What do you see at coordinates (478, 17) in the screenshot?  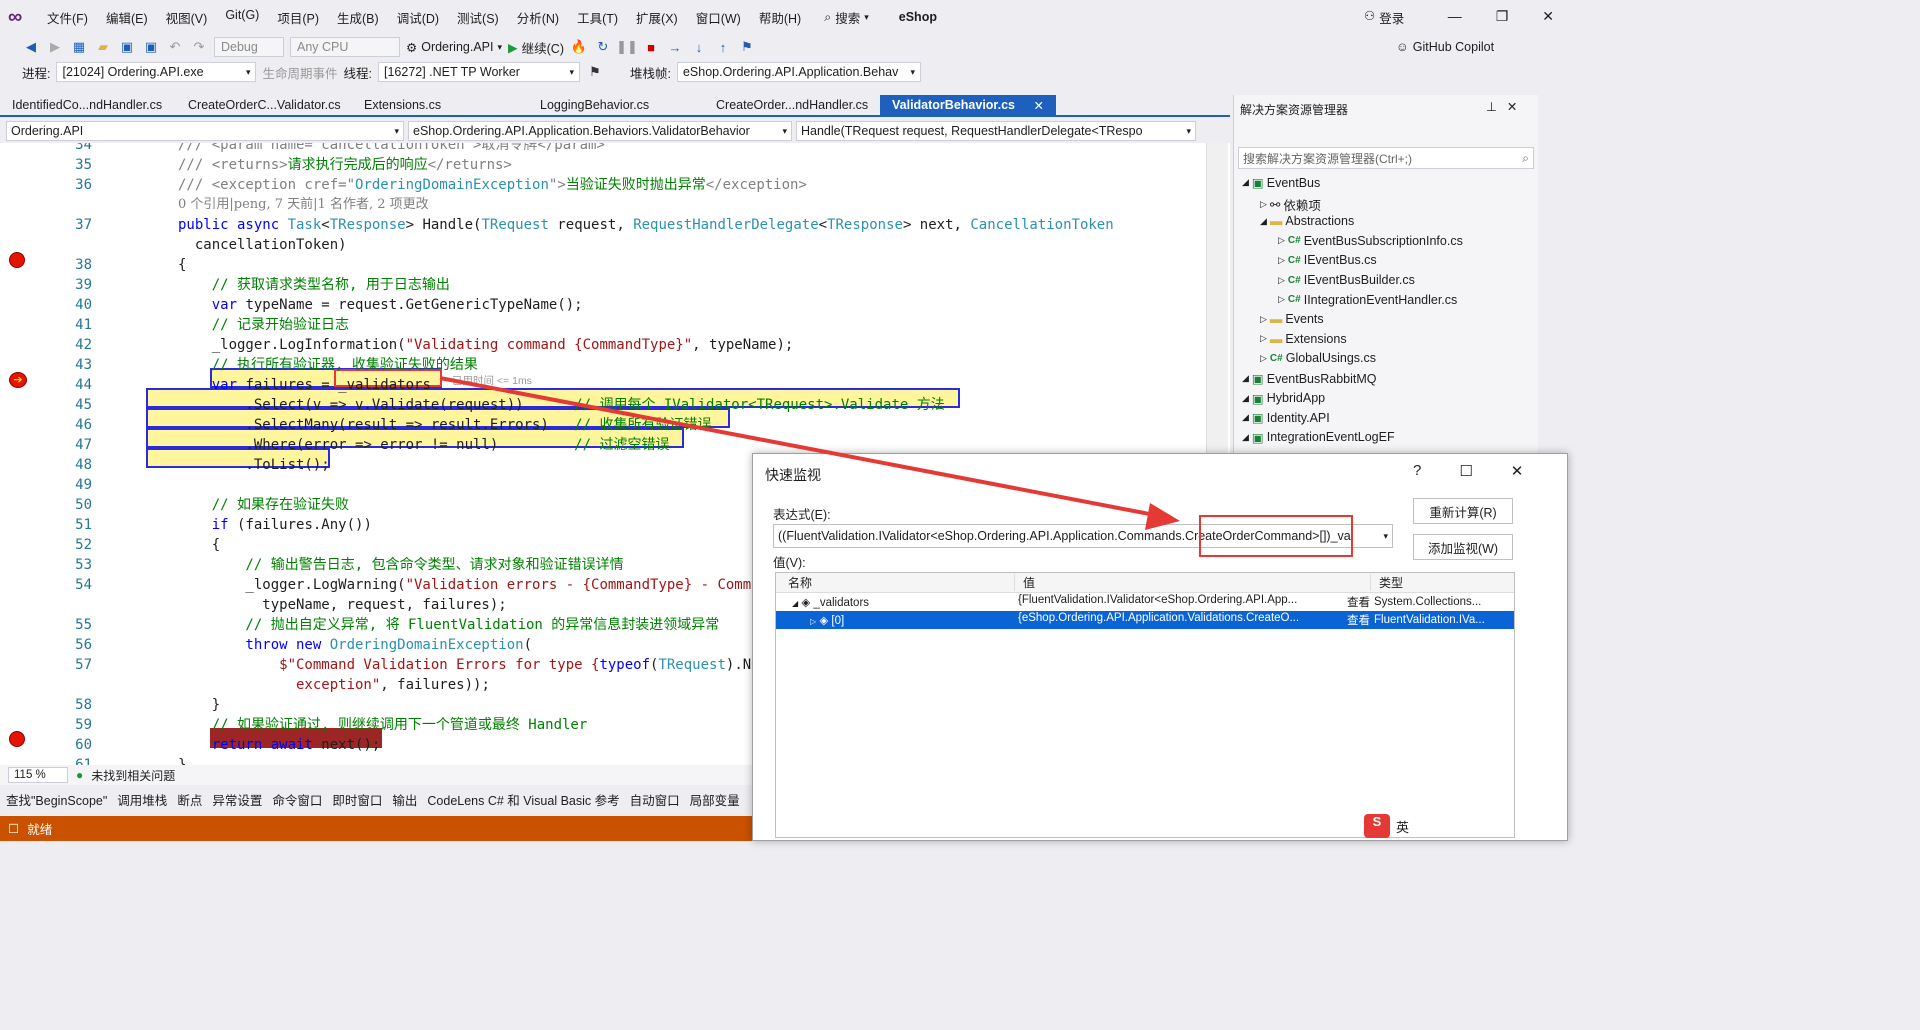 I see `menu-item: 测试(S)` at bounding box center [478, 17].